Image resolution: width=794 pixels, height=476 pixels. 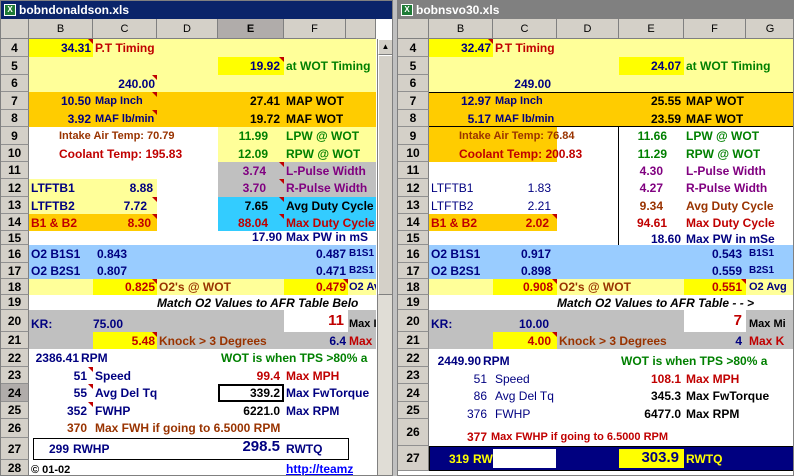 What do you see at coordinates (458, 10) in the screenshot?
I see `right-window-title: bobnsvo30.xls` at bounding box center [458, 10].